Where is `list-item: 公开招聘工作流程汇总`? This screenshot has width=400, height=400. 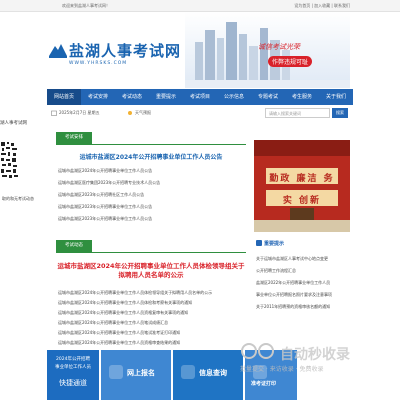
list-item: 公开招聘工作流程汇总 is located at coordinates (276, 271).